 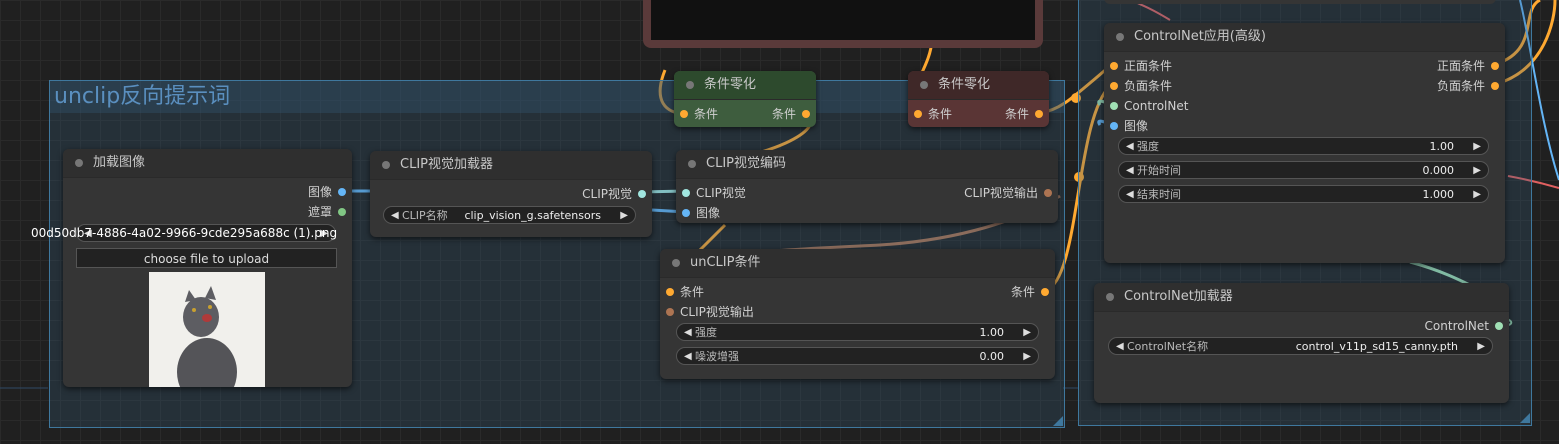 What do you see at coordinates (207, 336) in the screenshot?
I see `cat-photo` at bounding box center [207, 336].